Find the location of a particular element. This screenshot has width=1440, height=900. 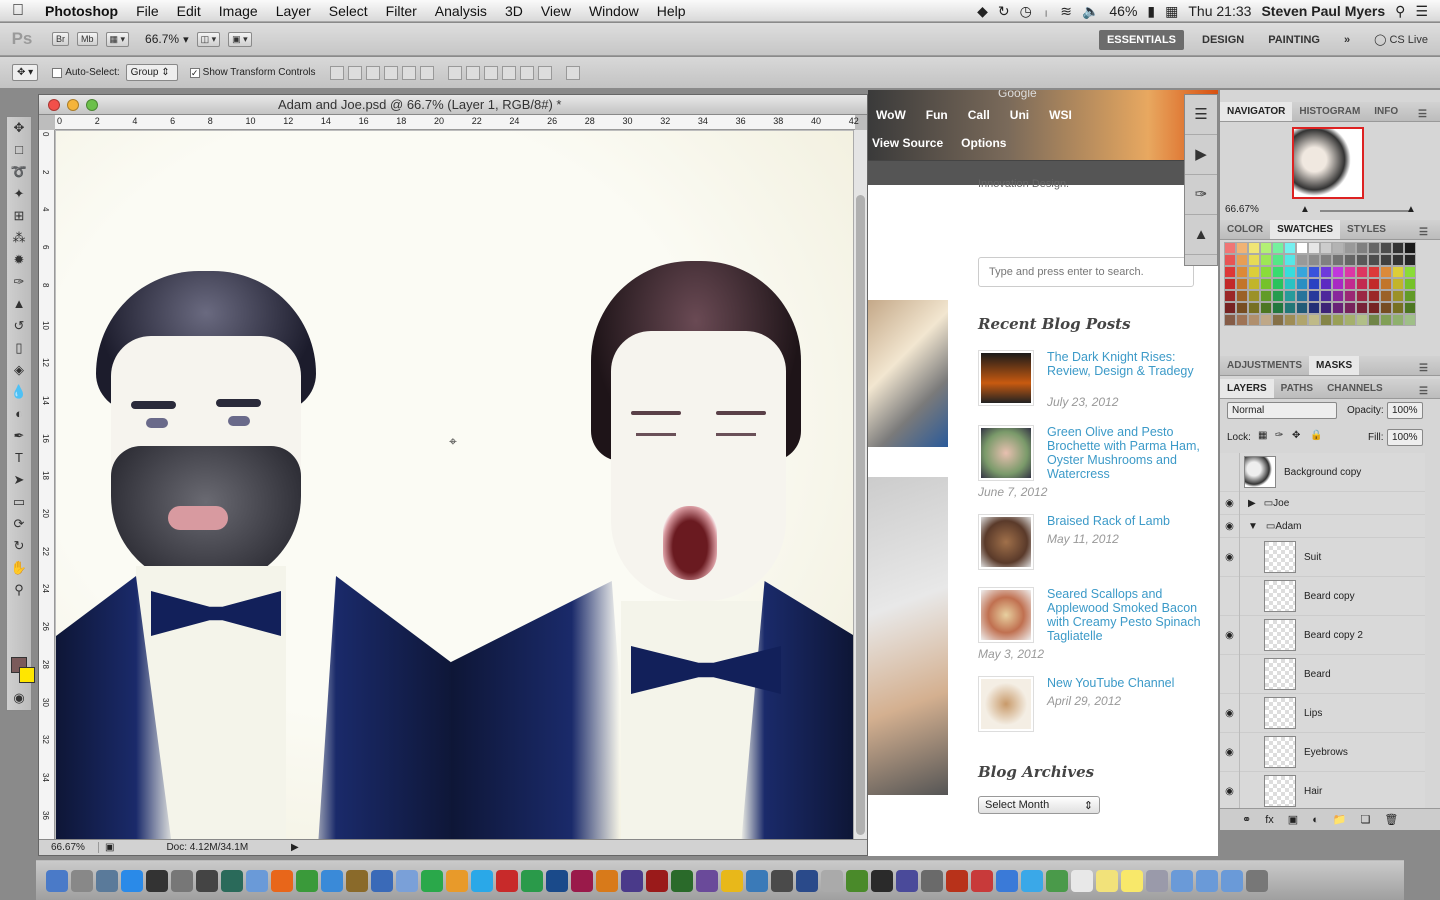

mini-bridge-button: Mb is located at coordinates (87, 39).